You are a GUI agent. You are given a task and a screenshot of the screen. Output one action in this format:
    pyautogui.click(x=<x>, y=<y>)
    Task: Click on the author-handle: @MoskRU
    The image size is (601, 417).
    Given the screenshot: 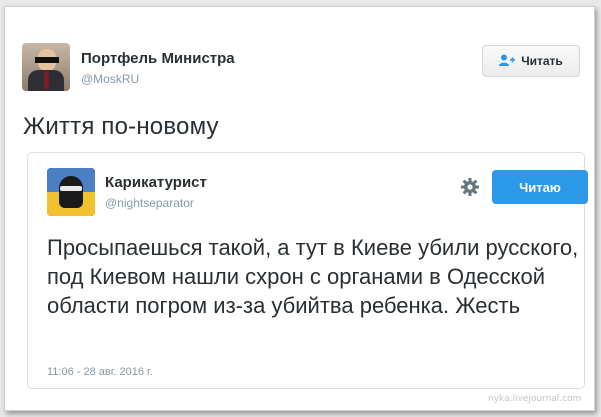 What is the action you would take?
    pyautogui.click(x=110, y=79)
    